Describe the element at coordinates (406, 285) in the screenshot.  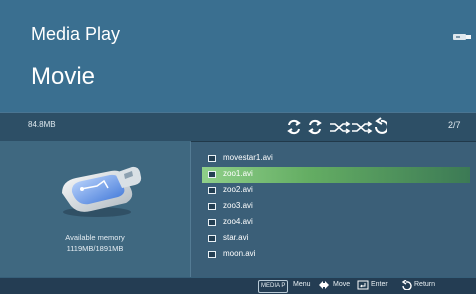
I see `return-icon` at that location.